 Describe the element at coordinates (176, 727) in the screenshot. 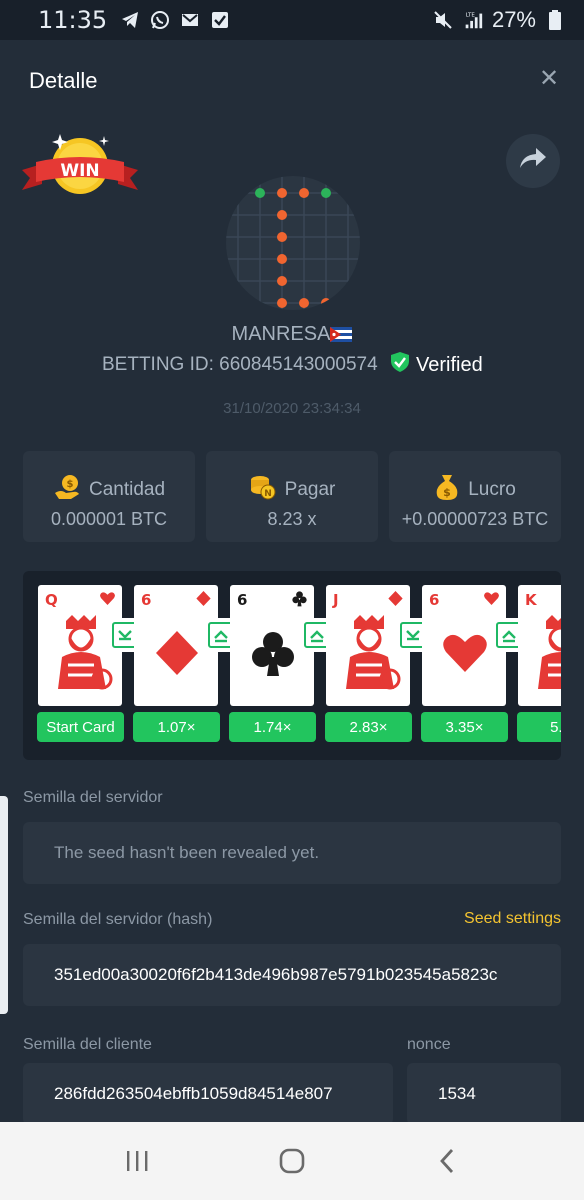

I see `multiplier-badge: 1.07×` at that location.